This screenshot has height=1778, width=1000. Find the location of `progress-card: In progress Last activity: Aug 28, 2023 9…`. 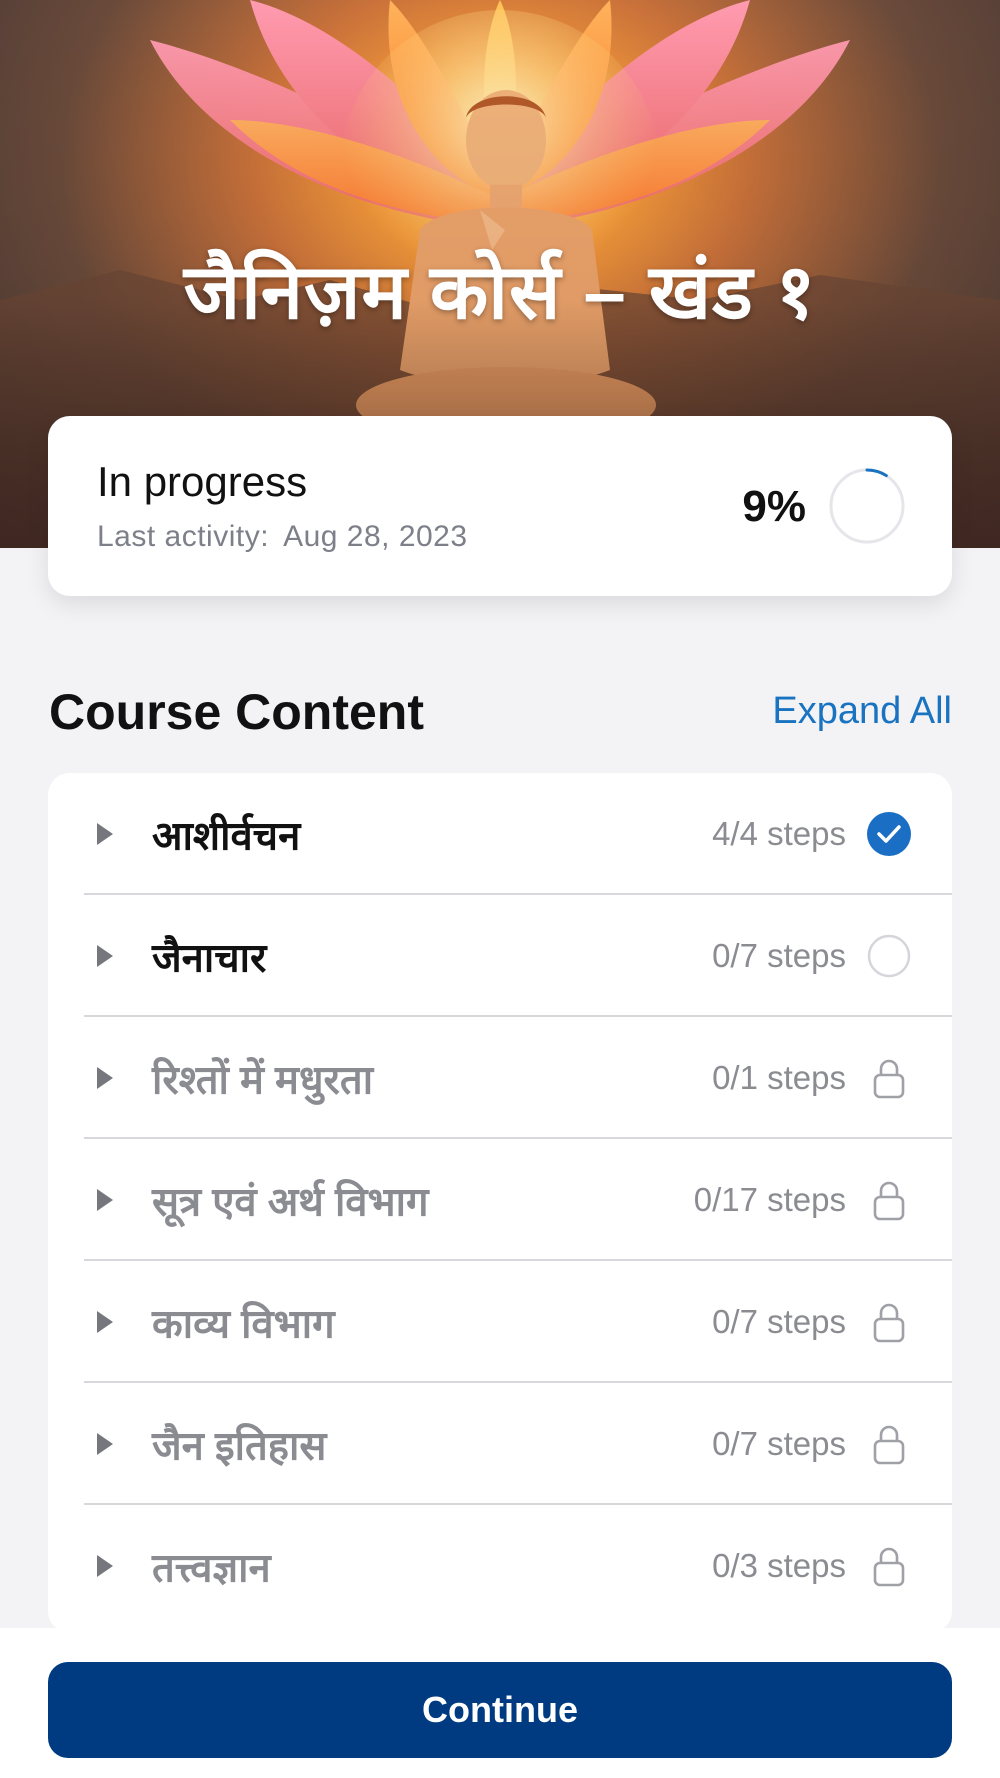

progress-card: In progress Last activity: Aug 28, 2023 9… is located at coordinates (500, 506).